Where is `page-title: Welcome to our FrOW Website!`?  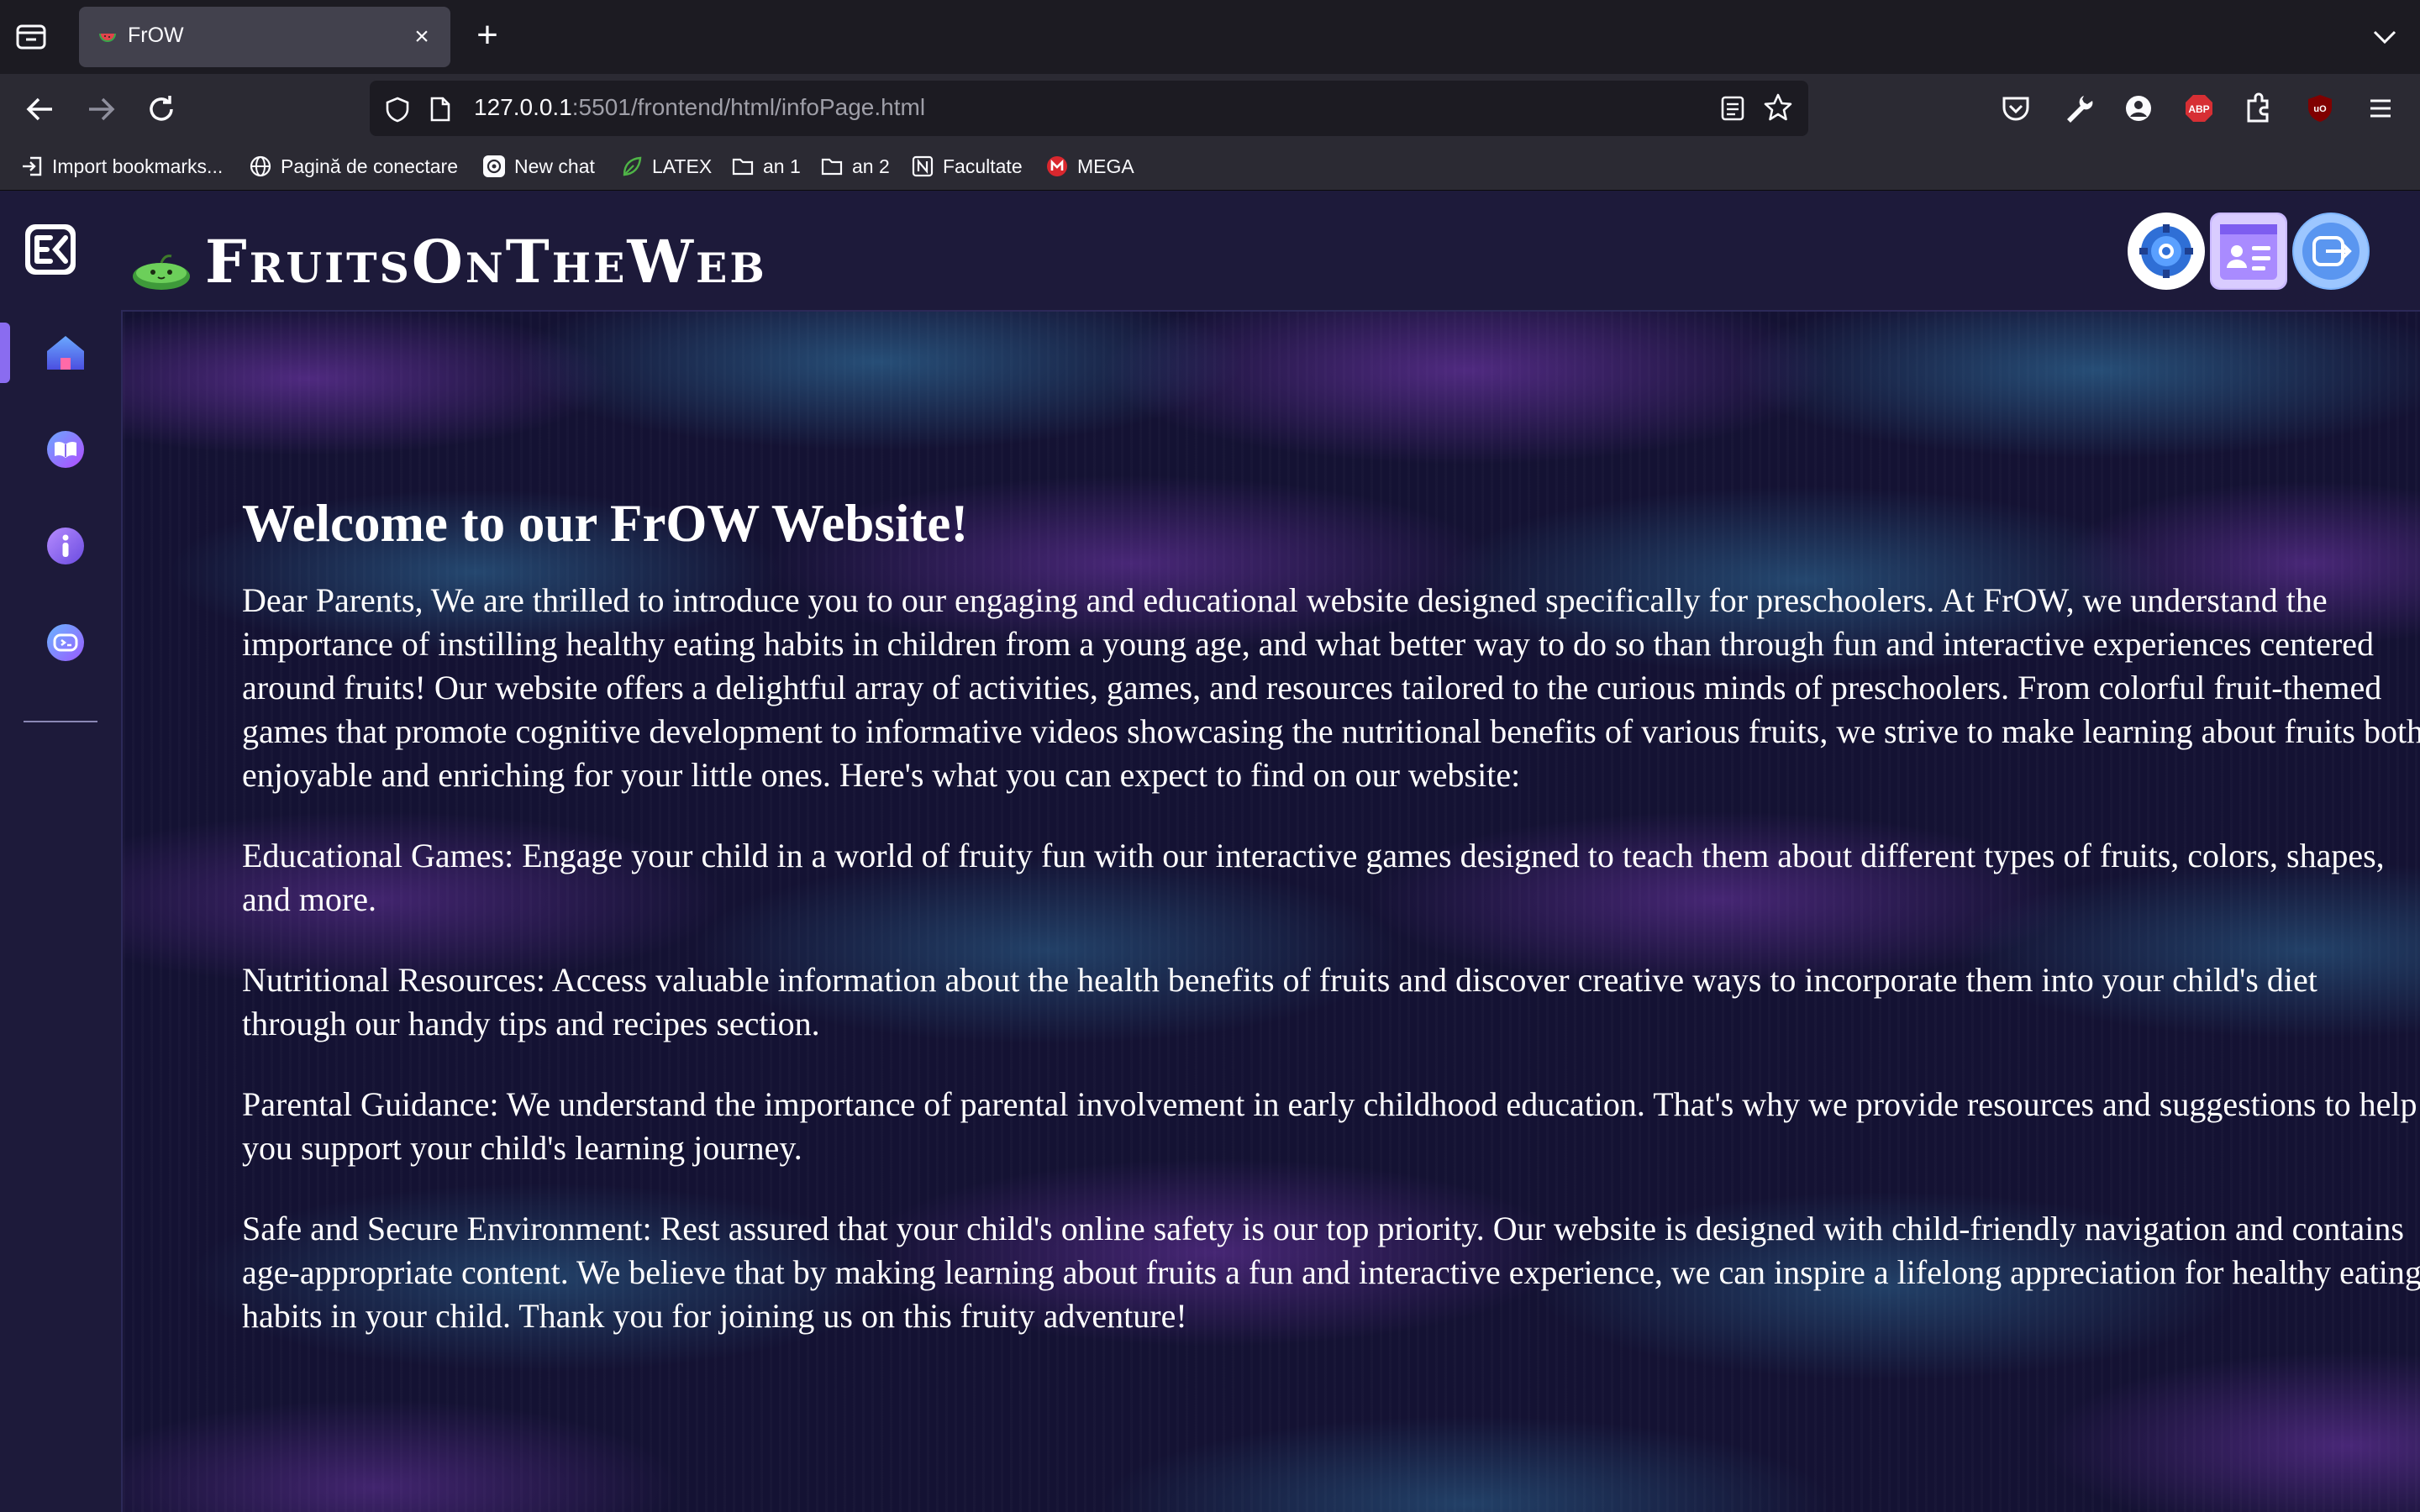
page-title: Welcome to our FrOW Website! is located at coordinates (605, 523).